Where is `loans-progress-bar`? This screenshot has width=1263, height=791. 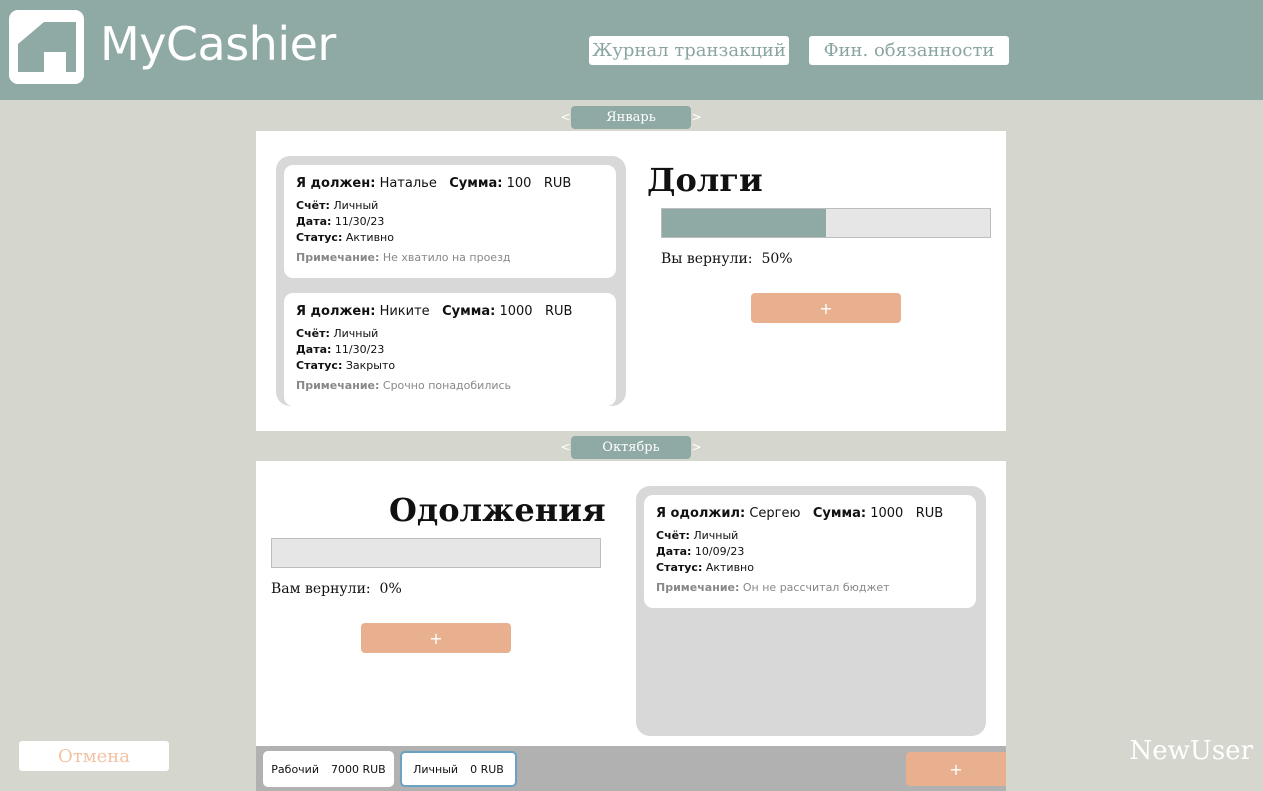 loans-progress-bar is located at coordinates (436, 553).